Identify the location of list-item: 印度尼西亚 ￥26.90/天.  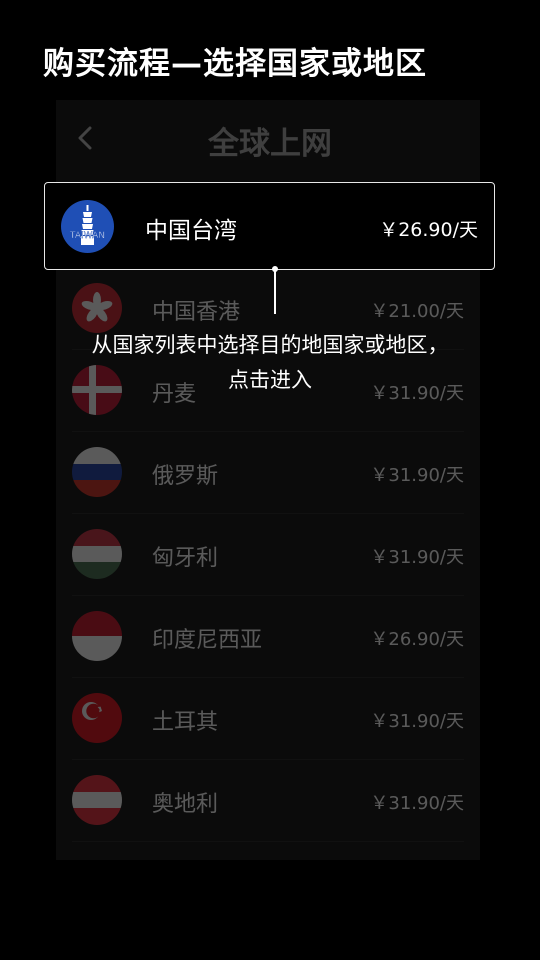
(268, 637).